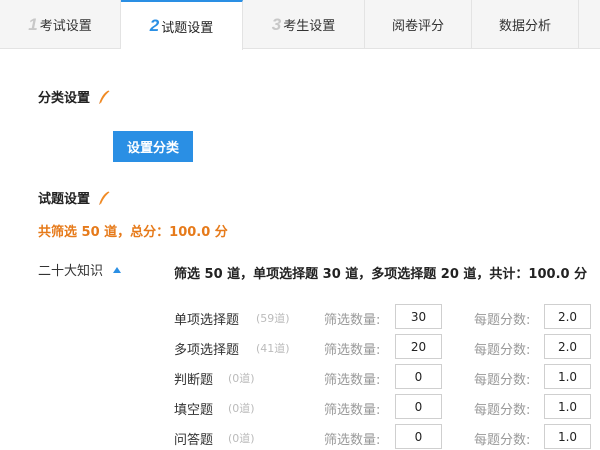  What do you see at coordinates (300, 437) in the screenshot?
I see `question-type-row: 问答题 (0道) 筛选数量: 每题分数:` at bounding box center [300, 437].